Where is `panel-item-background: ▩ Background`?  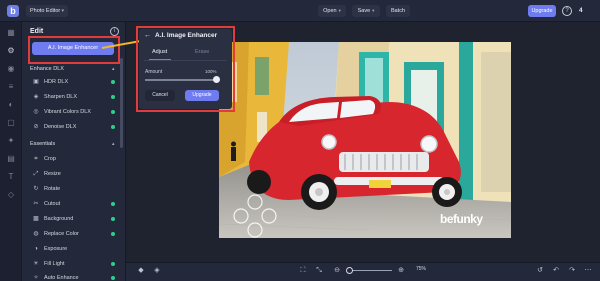 panel-item-background: ▩ Background is located at coordinates (75, 219).